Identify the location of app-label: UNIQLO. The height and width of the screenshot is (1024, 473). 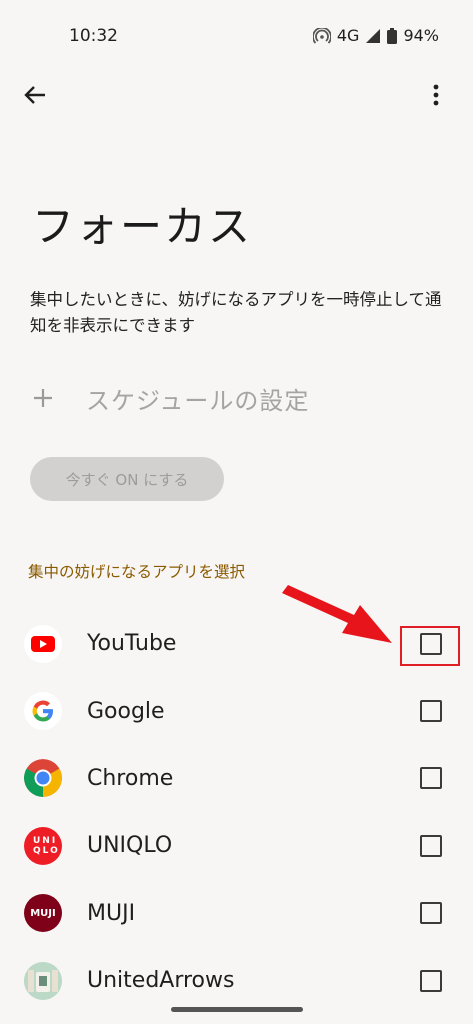
(130, 846).